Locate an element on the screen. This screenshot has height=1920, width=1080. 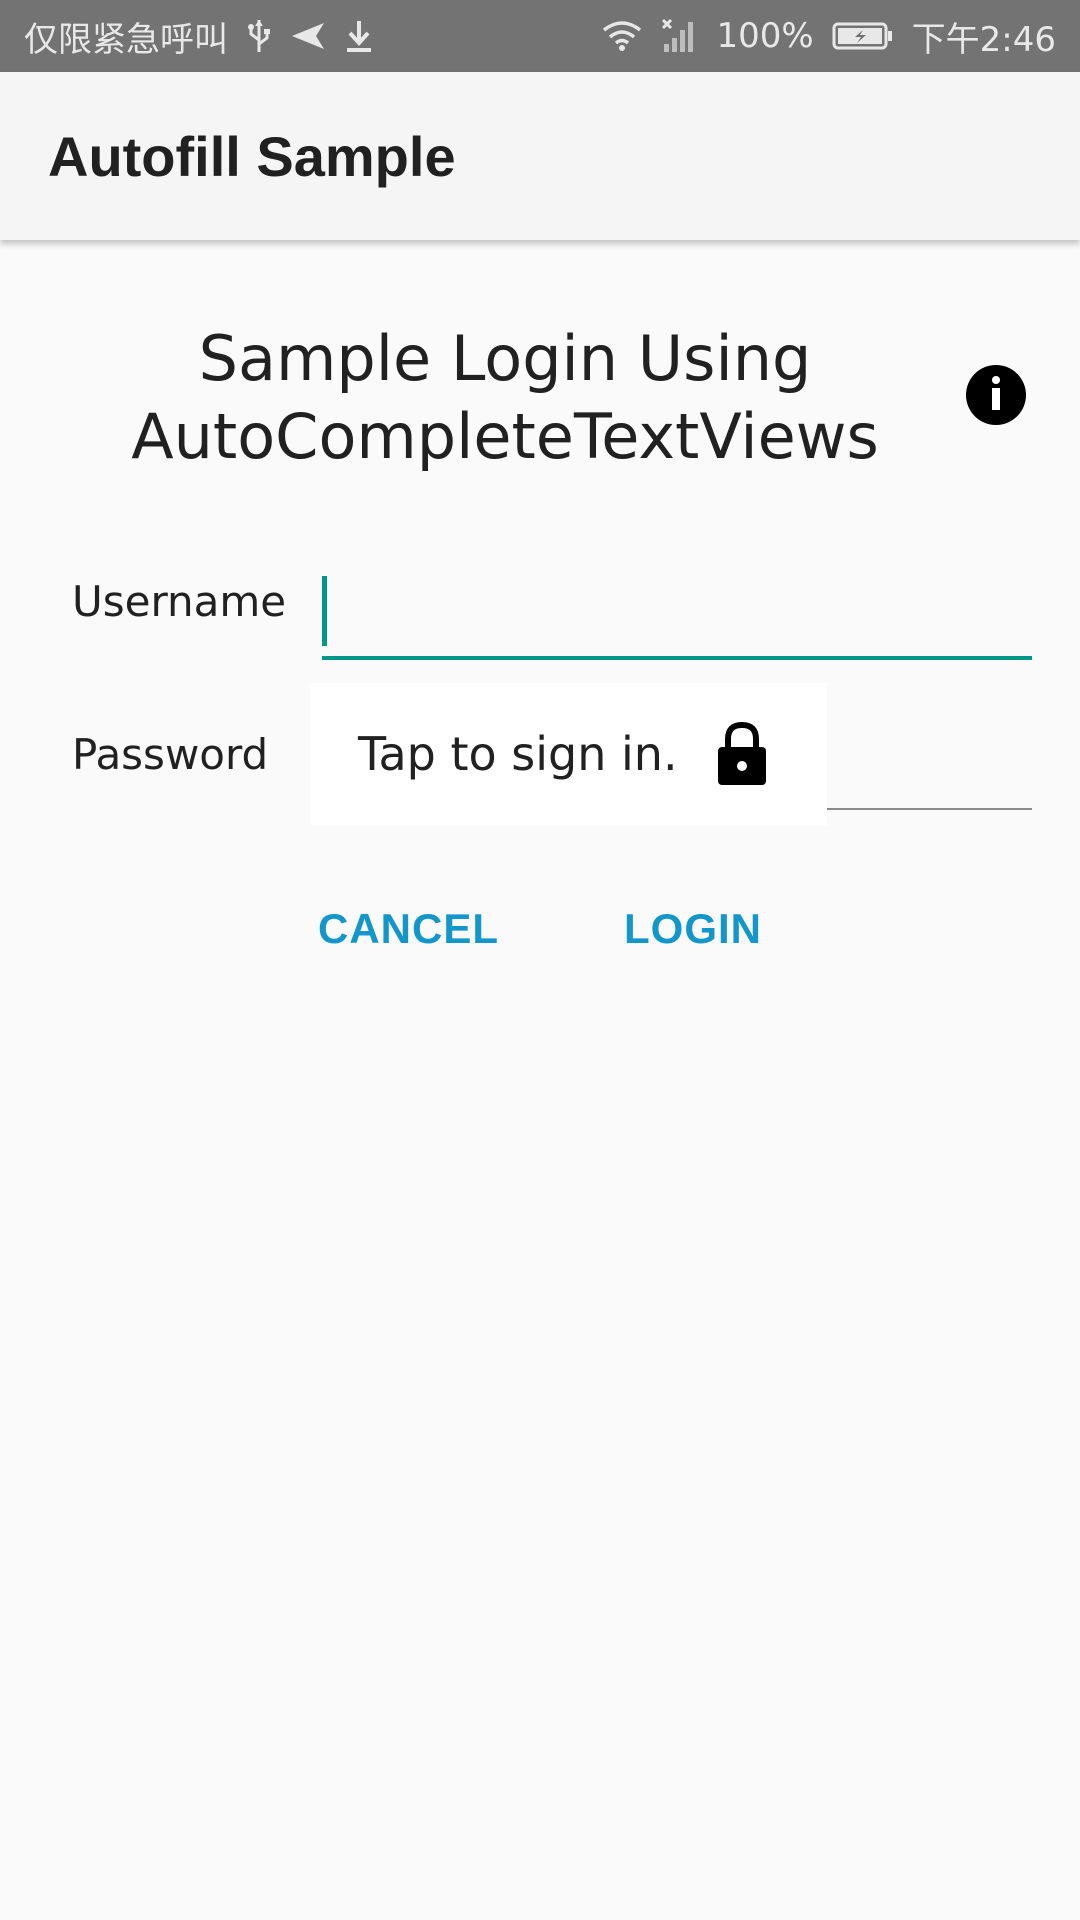
page-heading: Sample Login Using AutoCompleteTextViews is located at coordinates (505, 398).